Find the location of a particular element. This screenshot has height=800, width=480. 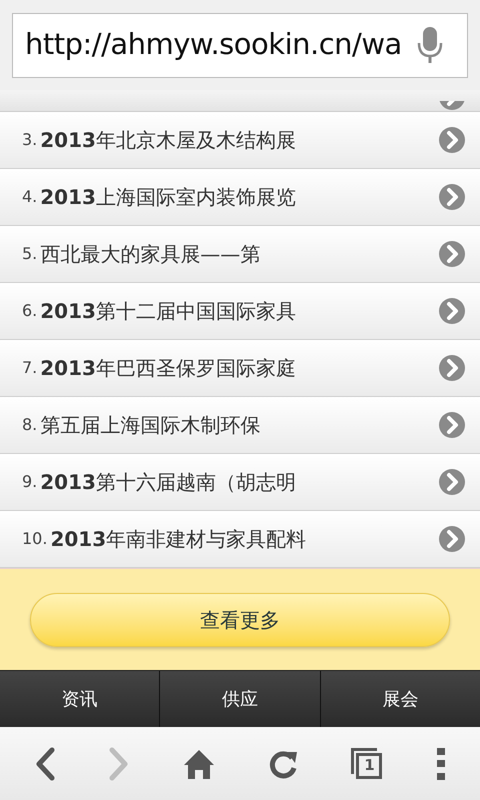

microphone-icon is located at coordinates (430, 45).